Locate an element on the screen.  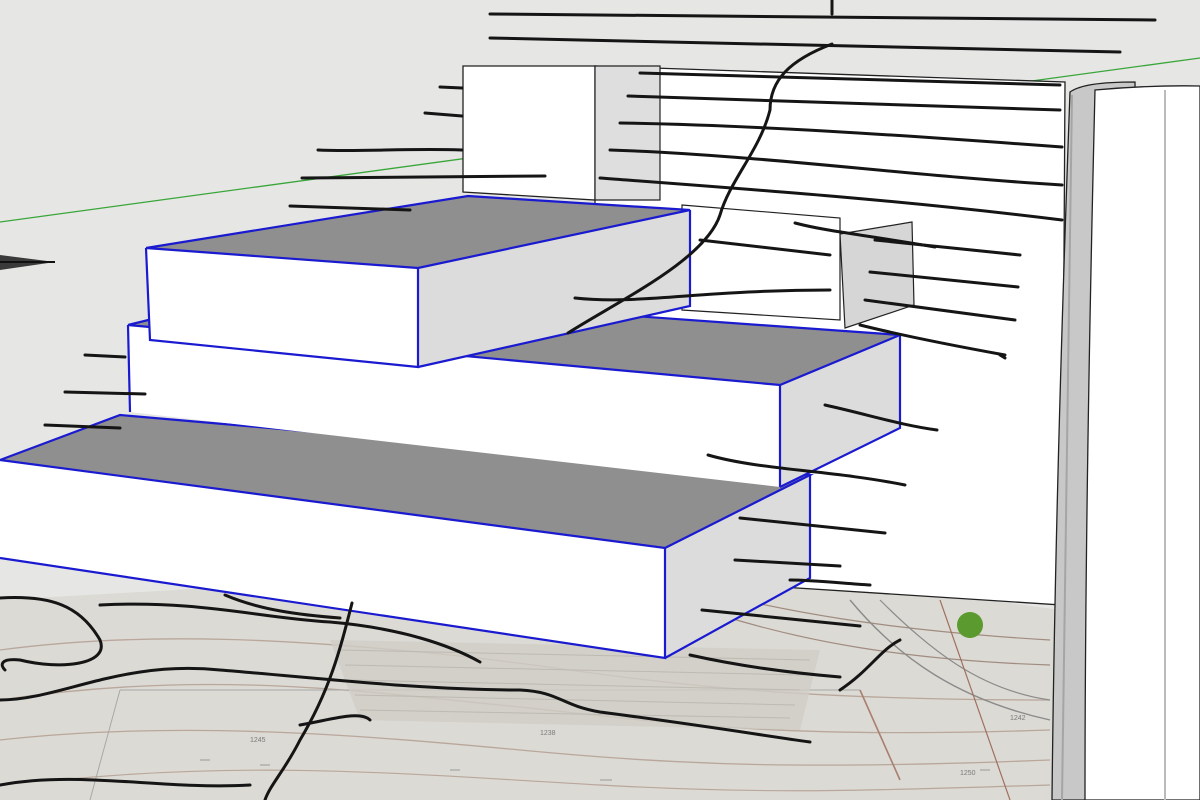
tree-marker is located at coordinates (970, 625).